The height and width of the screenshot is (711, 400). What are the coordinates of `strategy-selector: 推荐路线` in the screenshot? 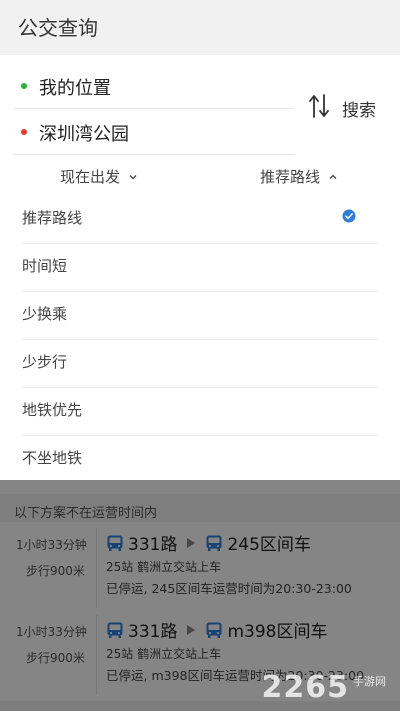 It's located at (299, 176).